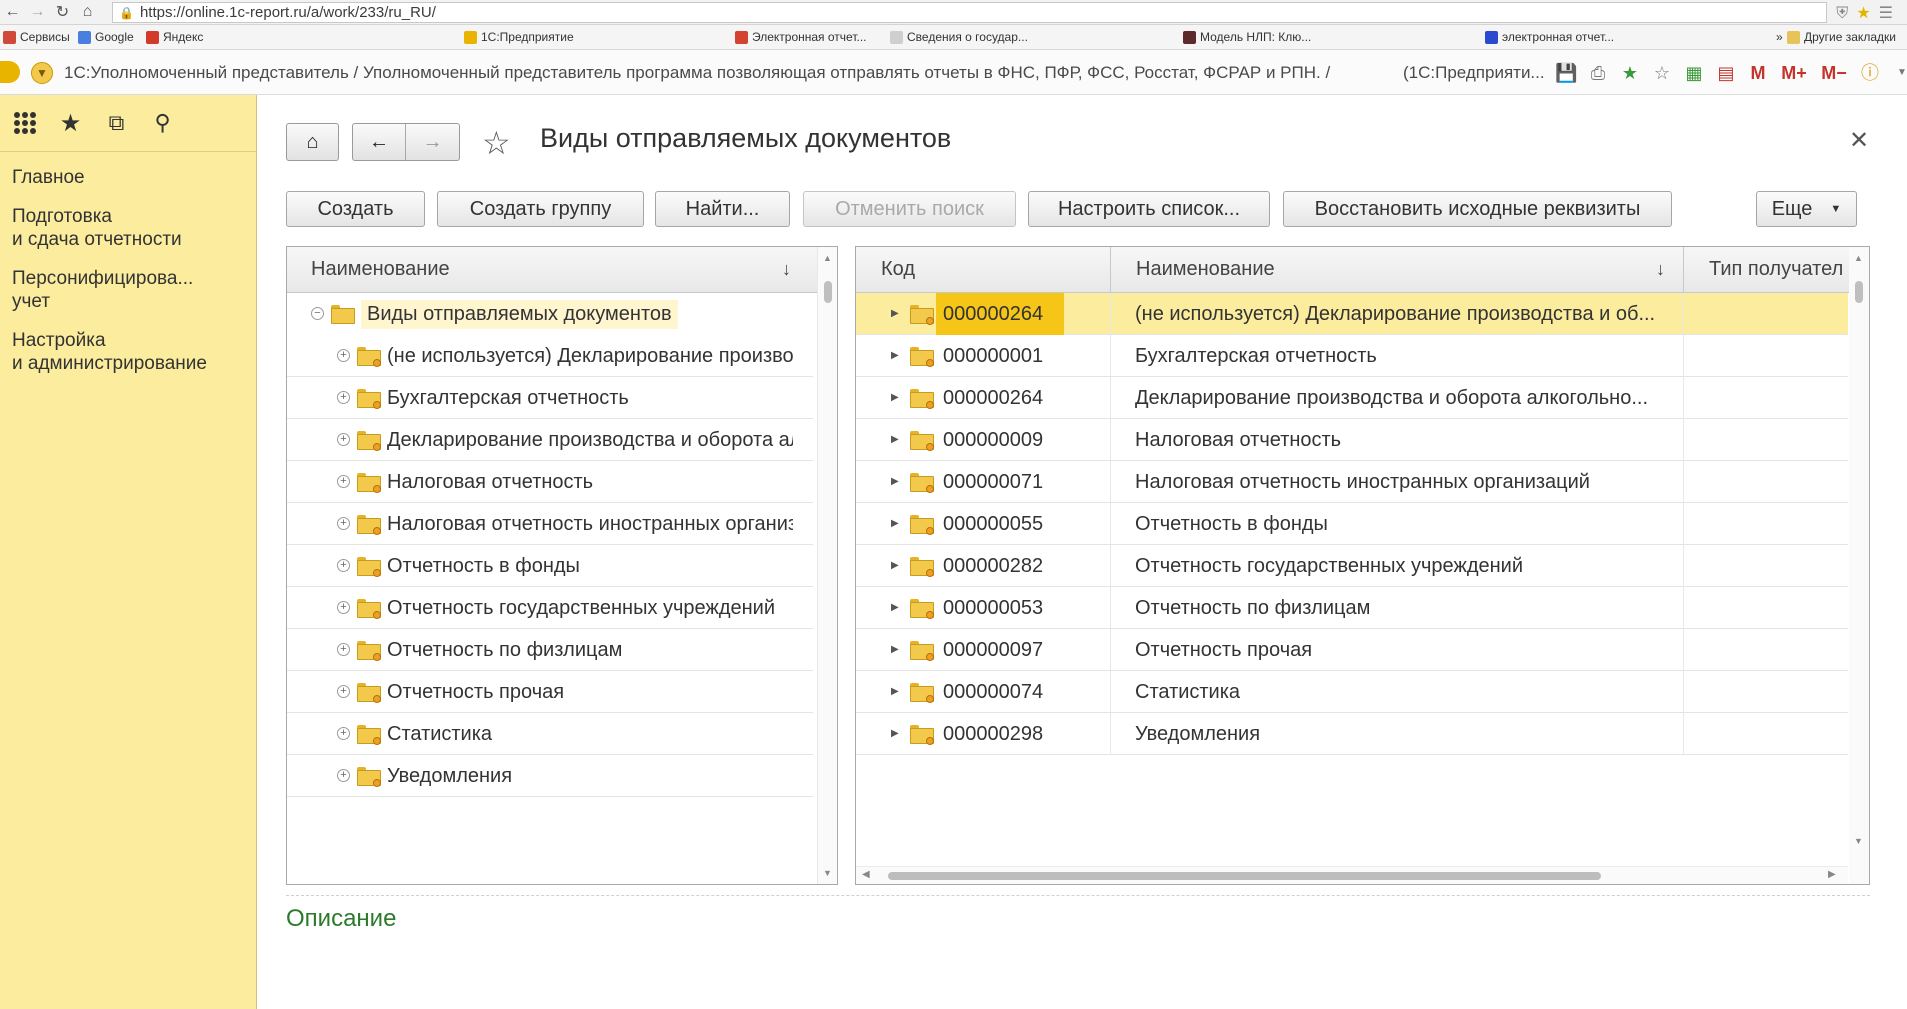 This screenshot has height=1009, width=1907. I want to click on grid-scrollbar: ▲ ▼, so click(1859, 565).